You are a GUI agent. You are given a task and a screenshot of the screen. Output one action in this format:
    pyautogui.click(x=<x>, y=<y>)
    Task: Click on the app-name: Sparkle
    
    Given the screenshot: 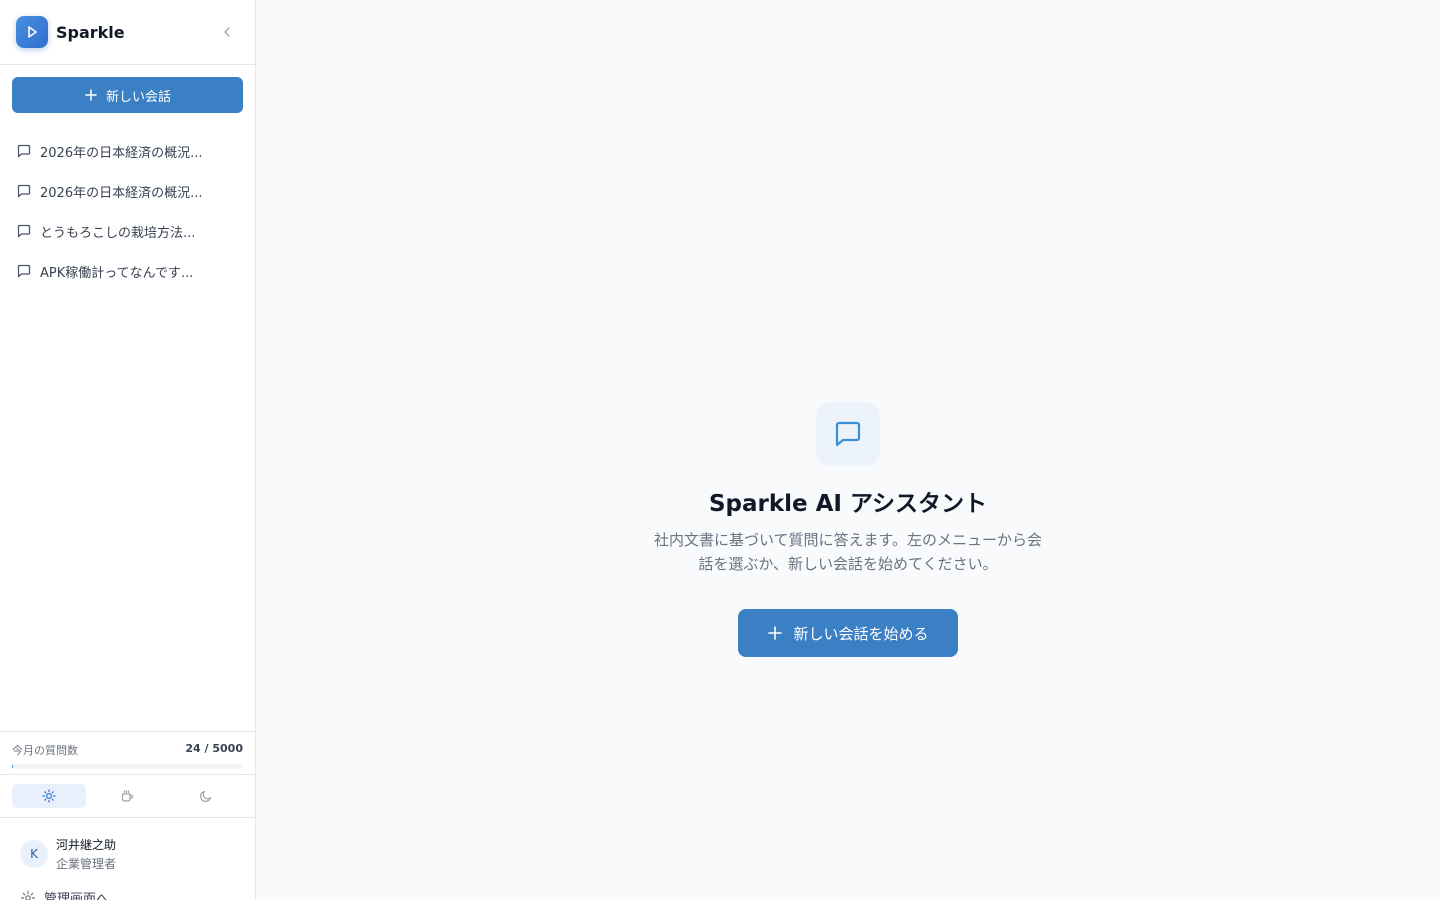 What is the action you would take?
    pyautogui.click(x=90, y=32)
    